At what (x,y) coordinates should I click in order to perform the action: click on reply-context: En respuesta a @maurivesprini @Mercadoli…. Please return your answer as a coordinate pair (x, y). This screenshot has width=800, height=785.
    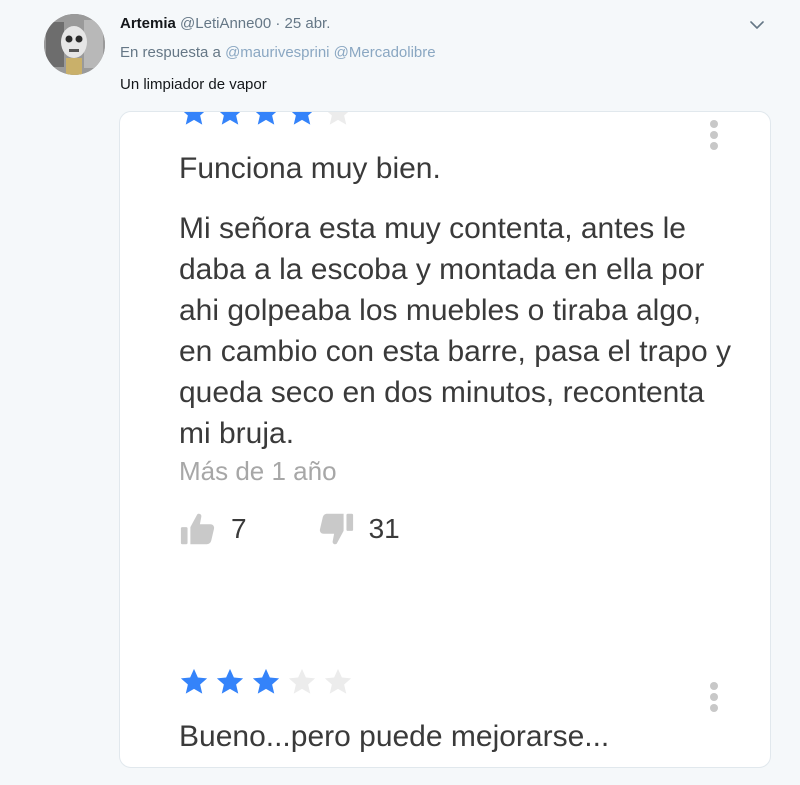
    Looking at the image, I should click on (278, 52).